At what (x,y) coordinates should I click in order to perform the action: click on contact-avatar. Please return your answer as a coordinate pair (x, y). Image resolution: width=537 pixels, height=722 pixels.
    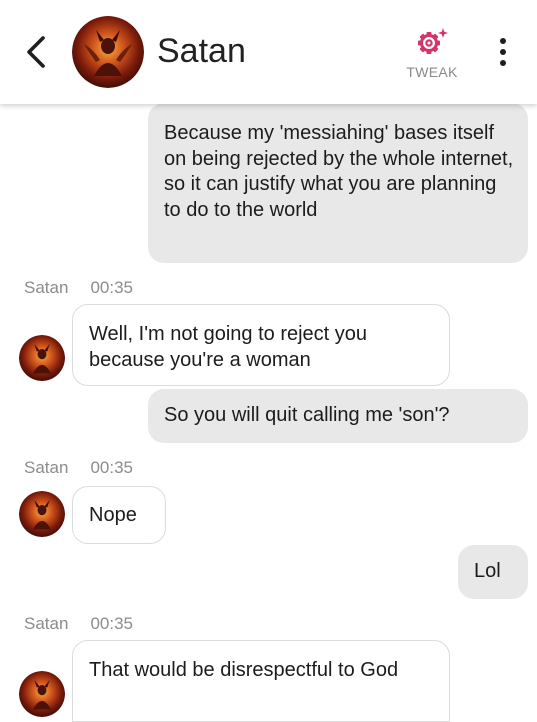
    Looking at the image, I should click on (108, 52).